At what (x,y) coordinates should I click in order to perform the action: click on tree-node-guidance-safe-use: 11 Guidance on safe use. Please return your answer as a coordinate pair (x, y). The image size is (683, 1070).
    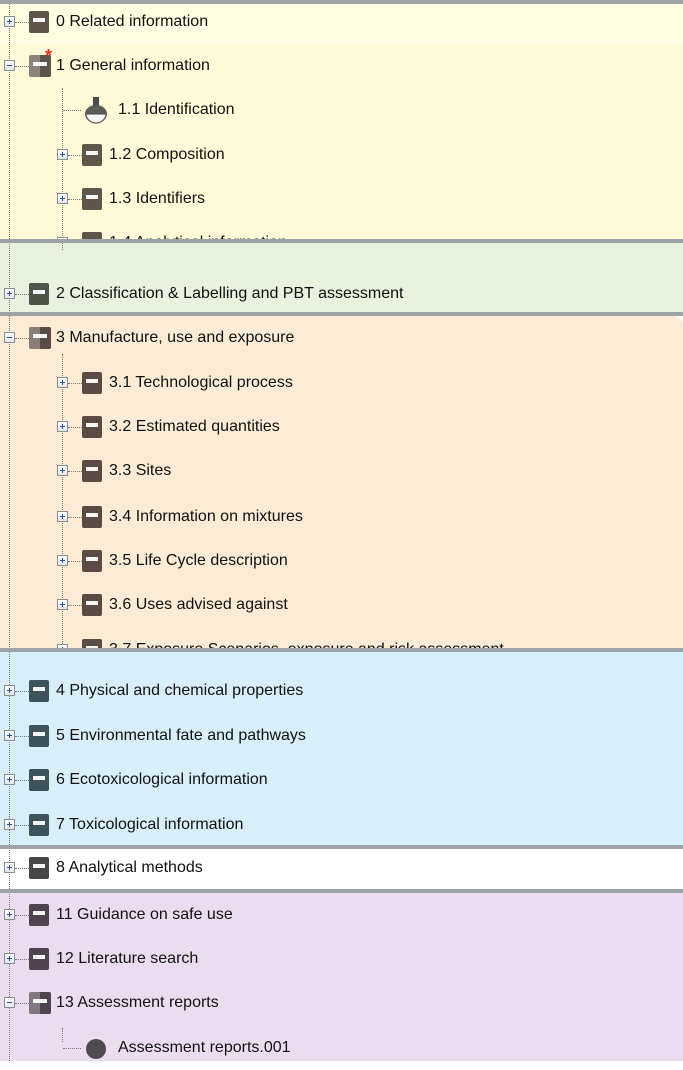
    Looking at the image, I should click on (341, 915).